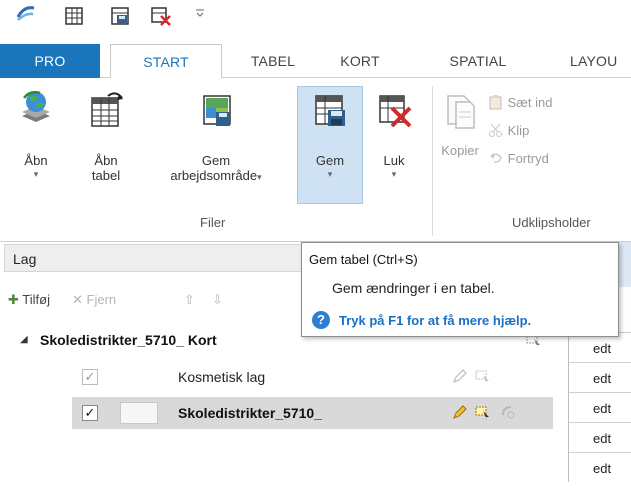 The width and height of the screenshot is (631, 492). What do you see at coordinates (120, 16) in the screenshot?
I see `save-table-icon` at bounding box center [120, 16].